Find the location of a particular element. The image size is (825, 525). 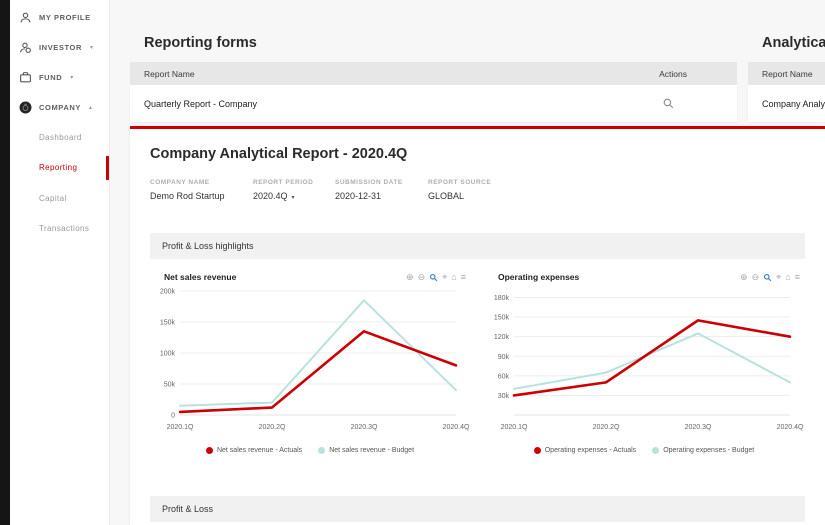

legend-item-actuals: Operating expenses - Actuals is located at coordinates (585, 450).